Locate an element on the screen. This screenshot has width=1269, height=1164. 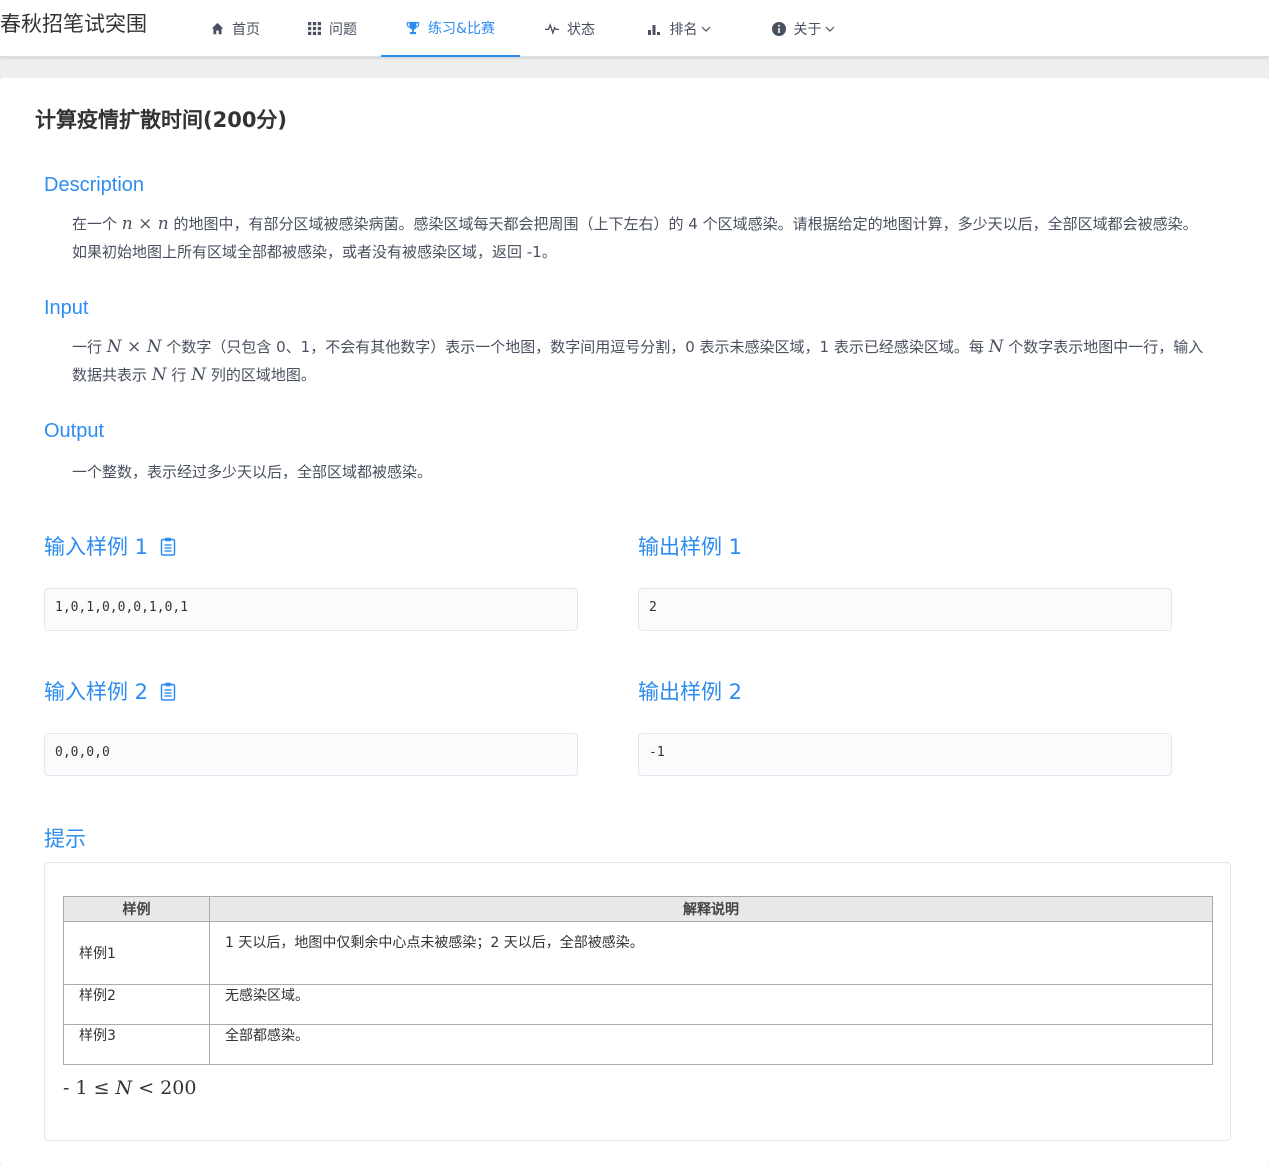
table-cell: 1 天以后，地图中仅剩余中心点未被感染；2 天以后，全部被感染。 is located at coordinates (711, 953).